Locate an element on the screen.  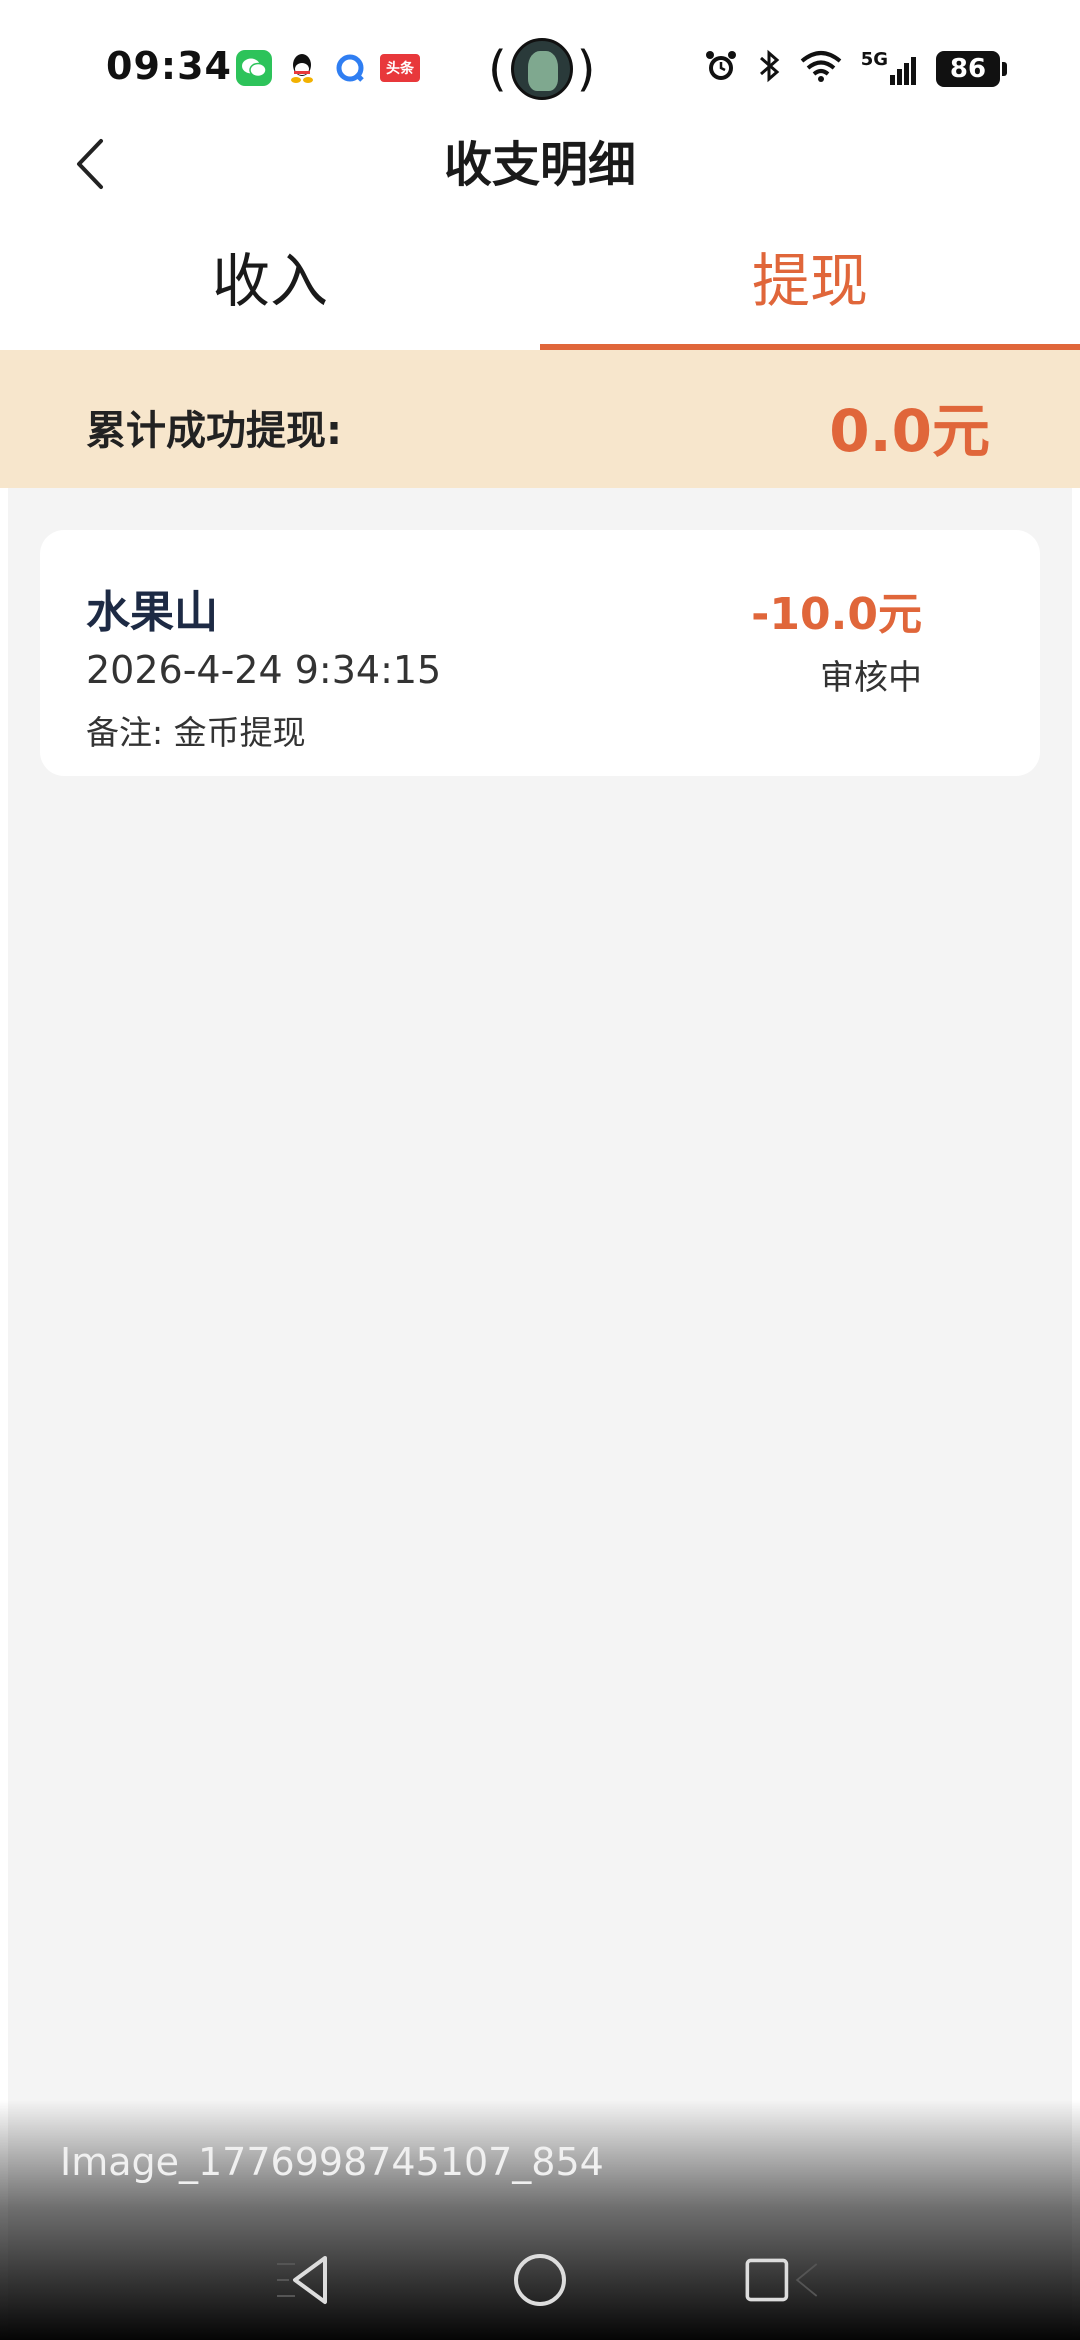
tab-bar: 收入 提现 is located at coordinates (540, 285).